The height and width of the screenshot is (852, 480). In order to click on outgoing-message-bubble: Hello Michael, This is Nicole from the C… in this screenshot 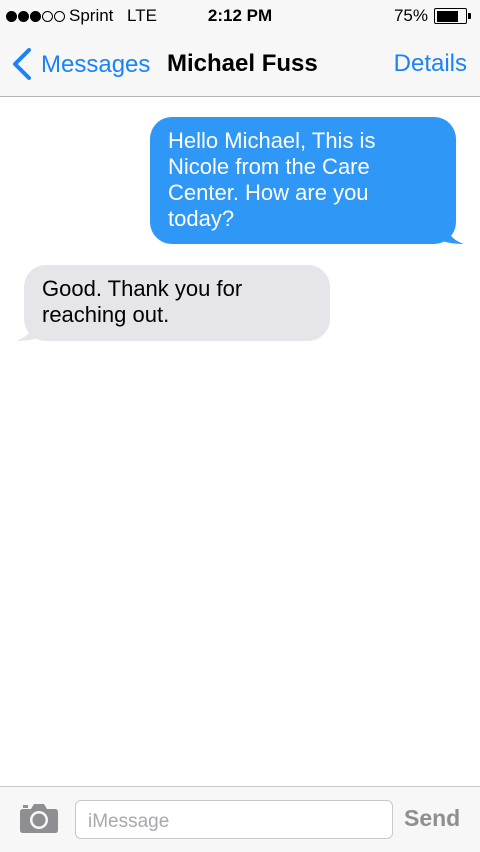, I will do `click(307, 180)`.